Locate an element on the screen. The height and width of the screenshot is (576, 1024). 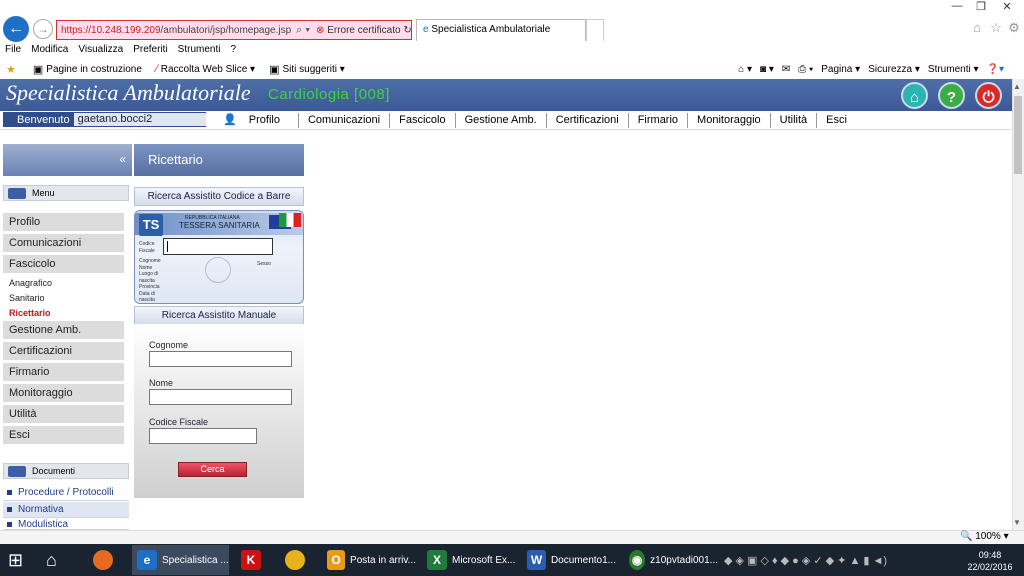
sidebar-collapse: « is located at coordinates (67, 160).